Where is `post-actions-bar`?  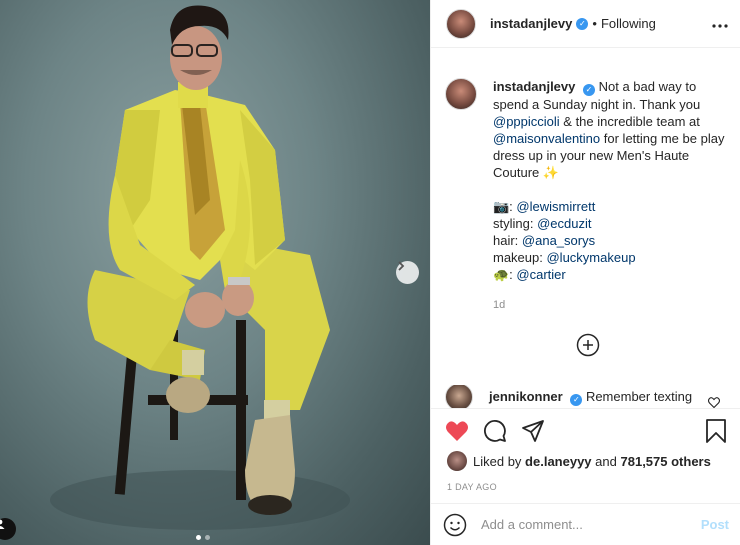
post-actions-bar is located at coordinates (585, 430).